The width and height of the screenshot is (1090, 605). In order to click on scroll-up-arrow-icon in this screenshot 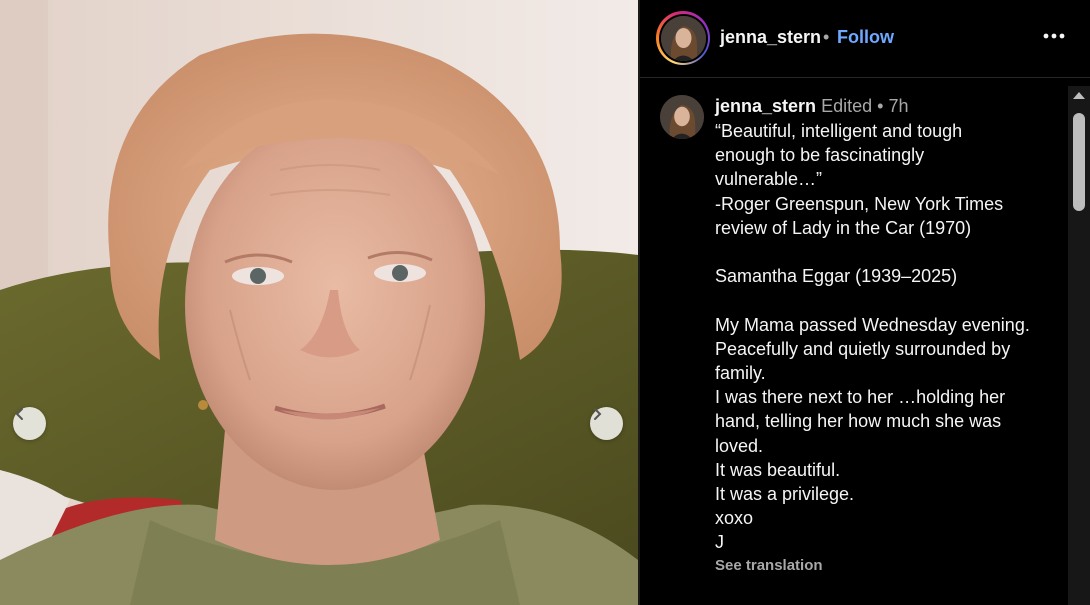, I will do `click(1079, 95)`.